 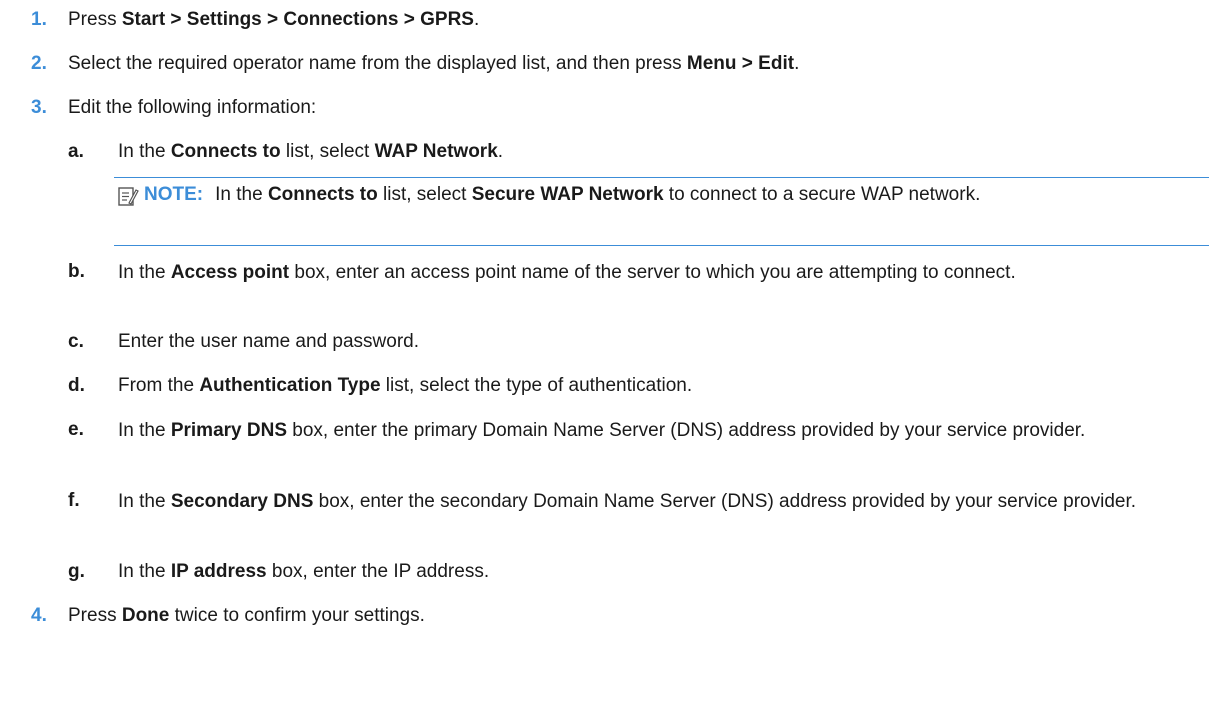 What do you see at coordinates (76, 341) in the screenshot?
I see `substep-letter: c.` at bounding box center [76, 341].